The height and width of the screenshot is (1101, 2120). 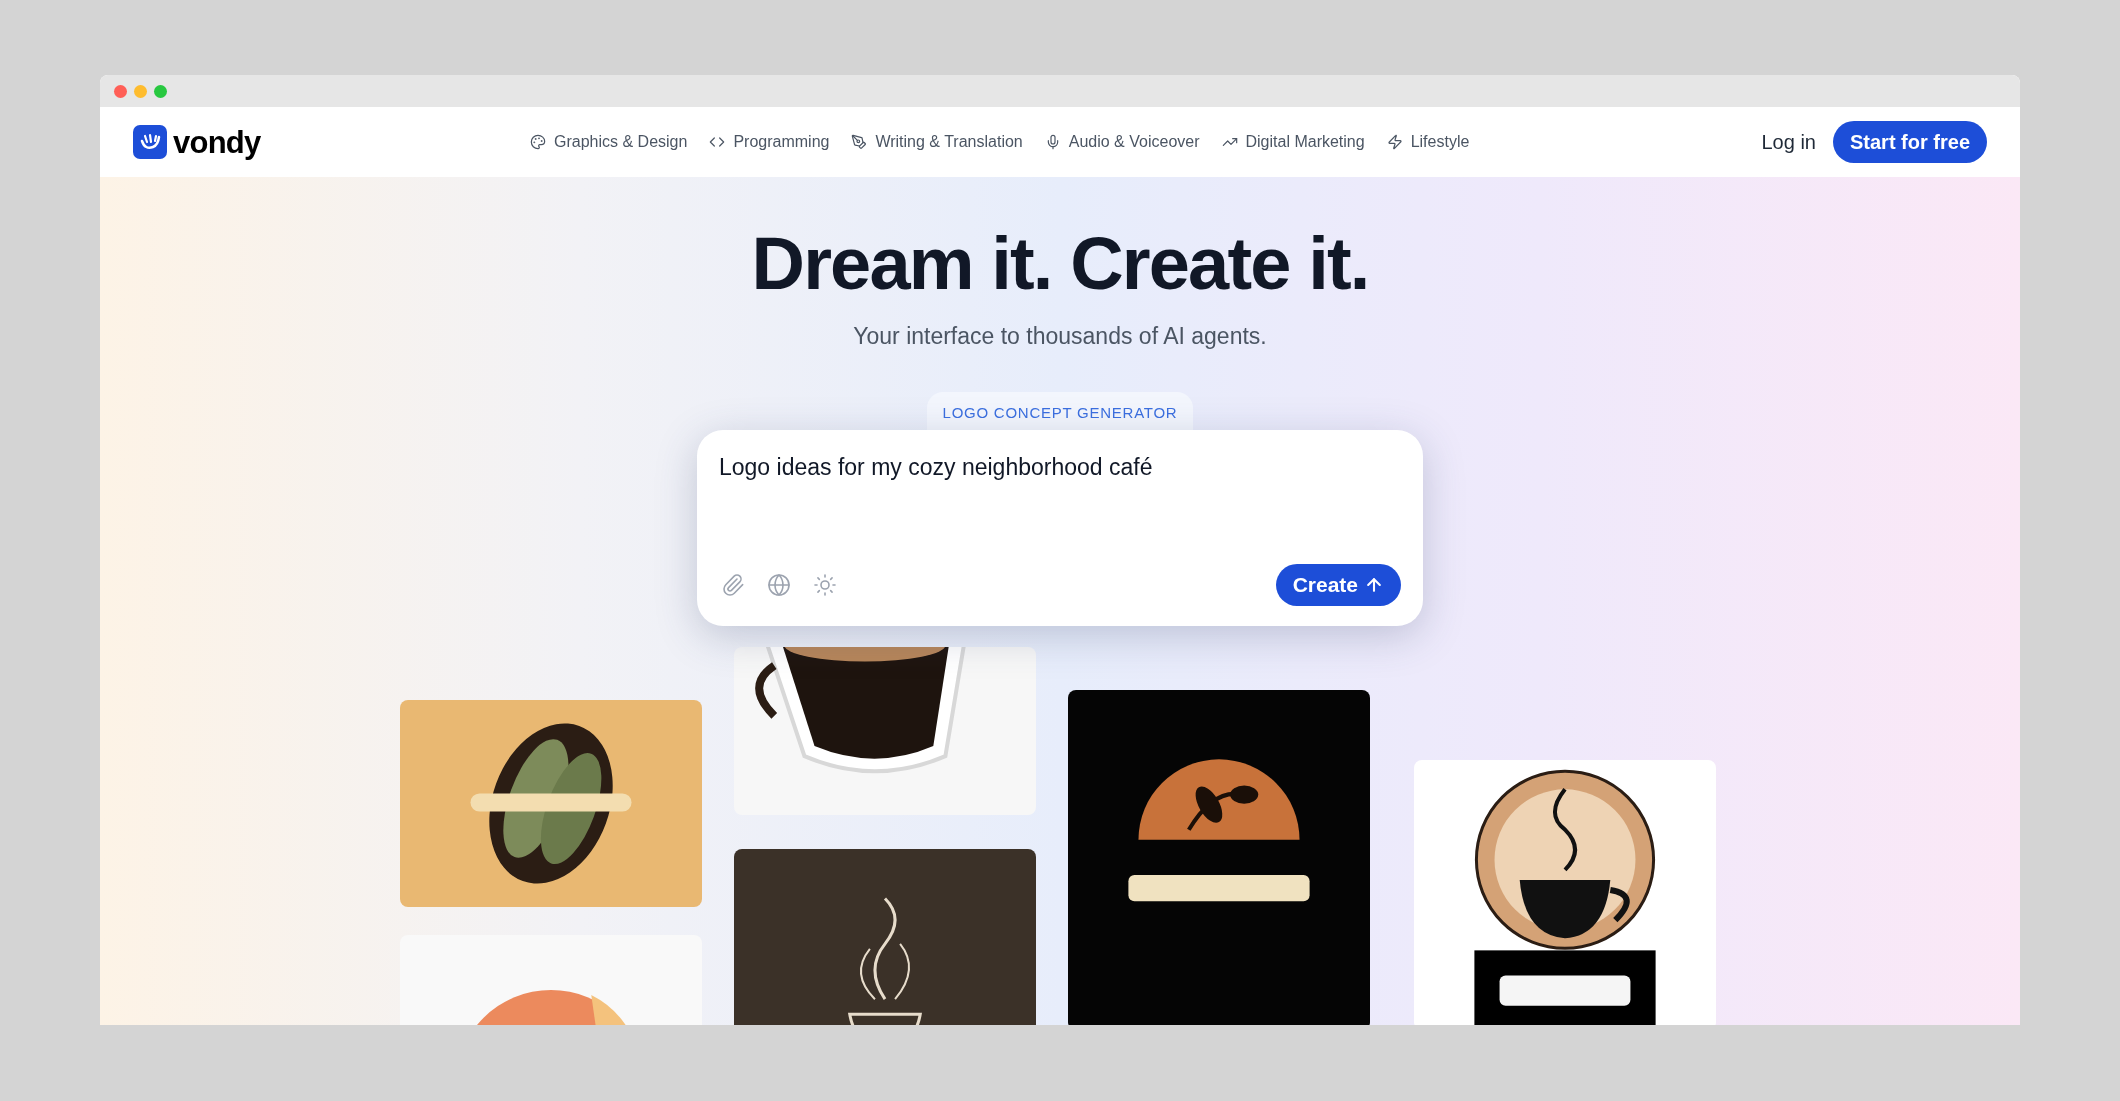 What do you see at coordinates (717, 142) in the screenshot?
I see `code-icon` at bounding box center [717, 142].